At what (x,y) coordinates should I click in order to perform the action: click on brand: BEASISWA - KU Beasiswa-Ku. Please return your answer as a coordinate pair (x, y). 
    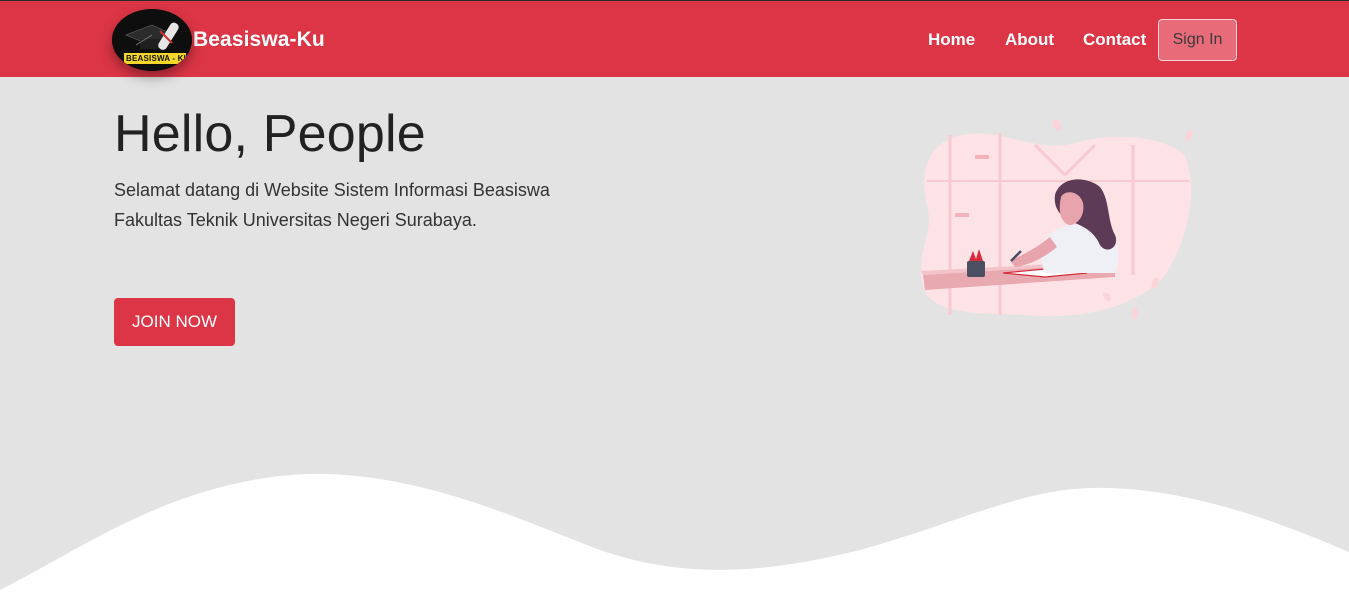
    Looking at the image, I should click on (218, 40).